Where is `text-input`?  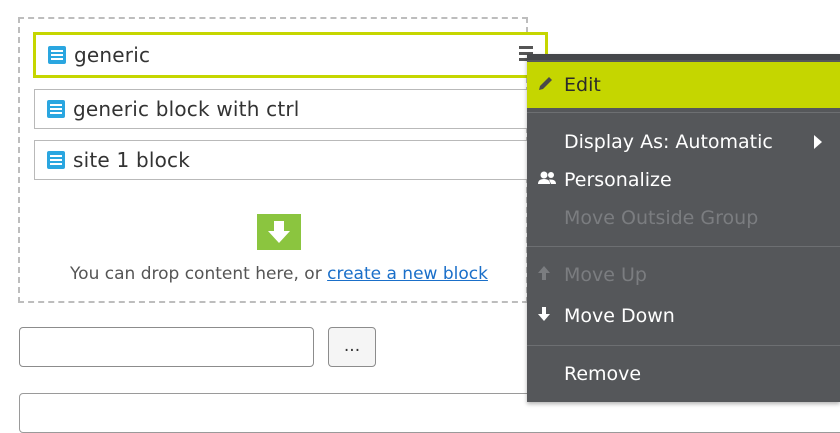 text-input is located at coordinates (166, 347).